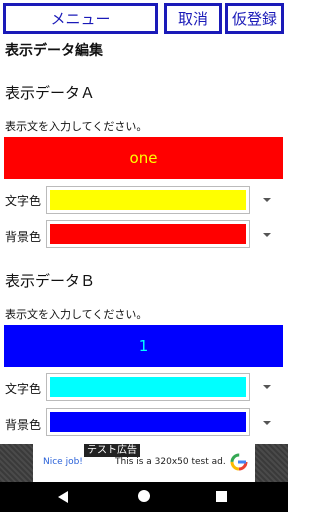 The height and width of the screenshot is (512, 320). I want to click on section-b-text-color-label: 文字色, so click(23, 389).